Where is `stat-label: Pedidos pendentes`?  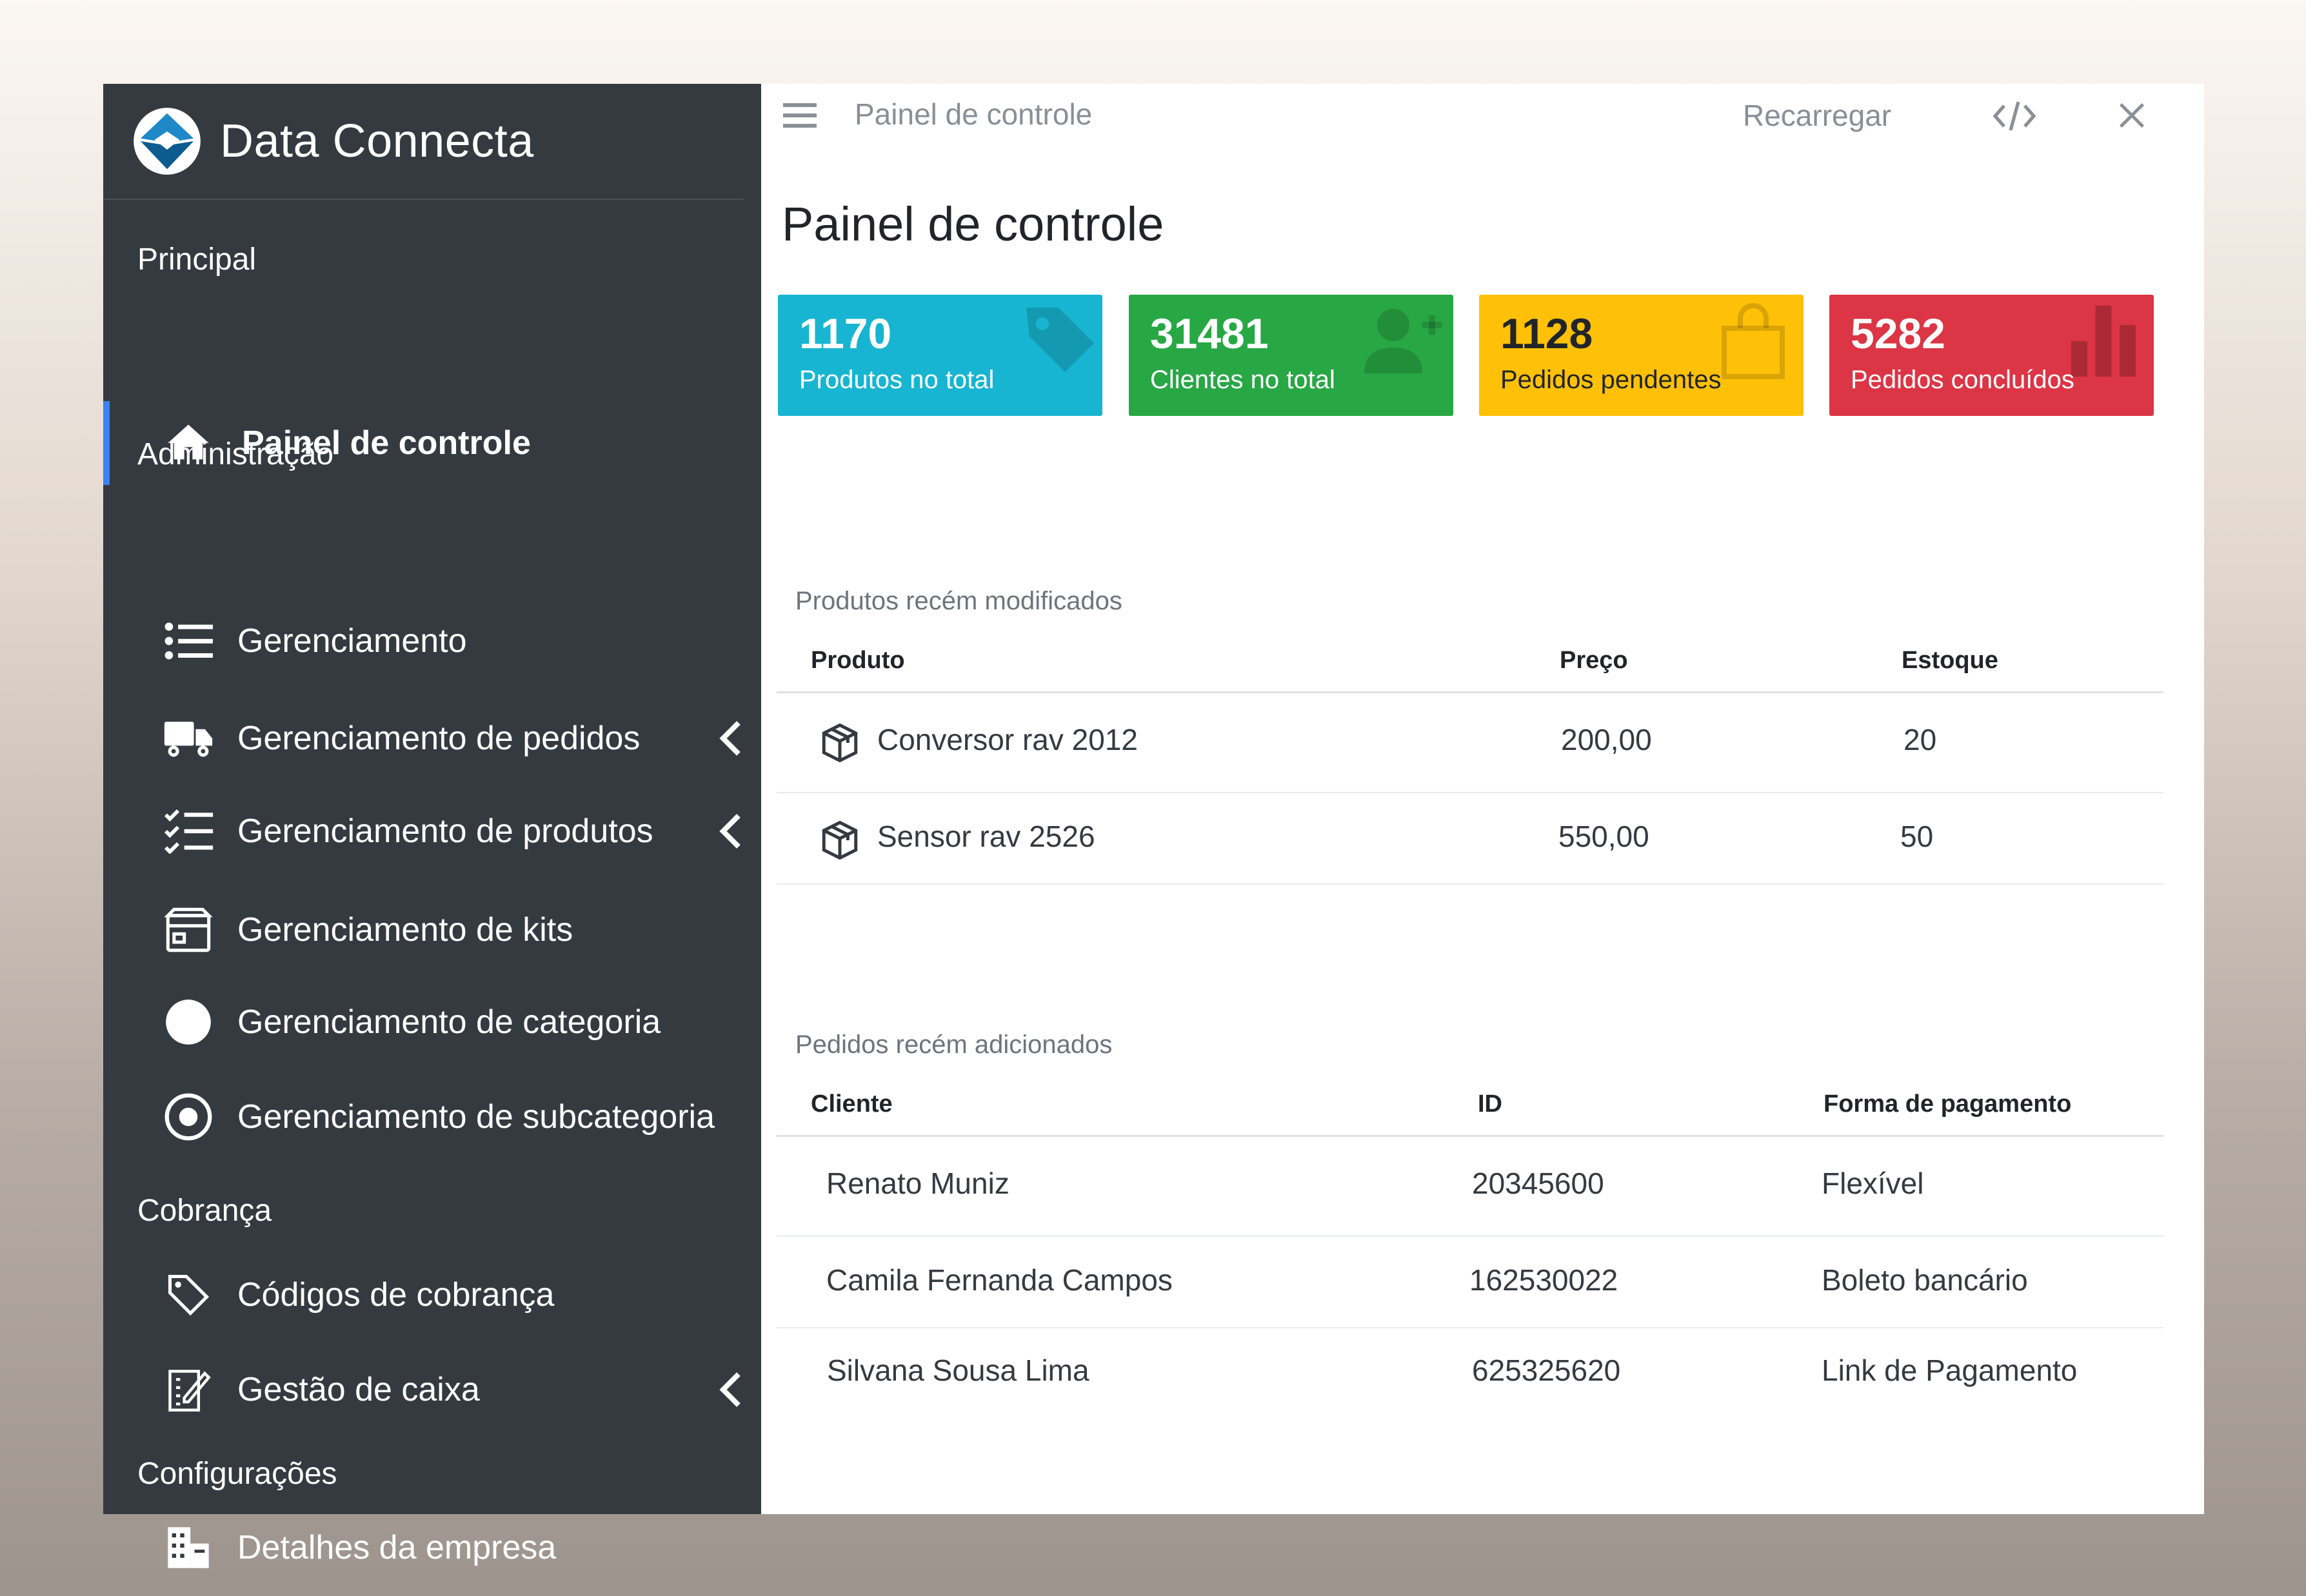 stat-label: Pedidos pendentes is located at coordinates (1611, 380).